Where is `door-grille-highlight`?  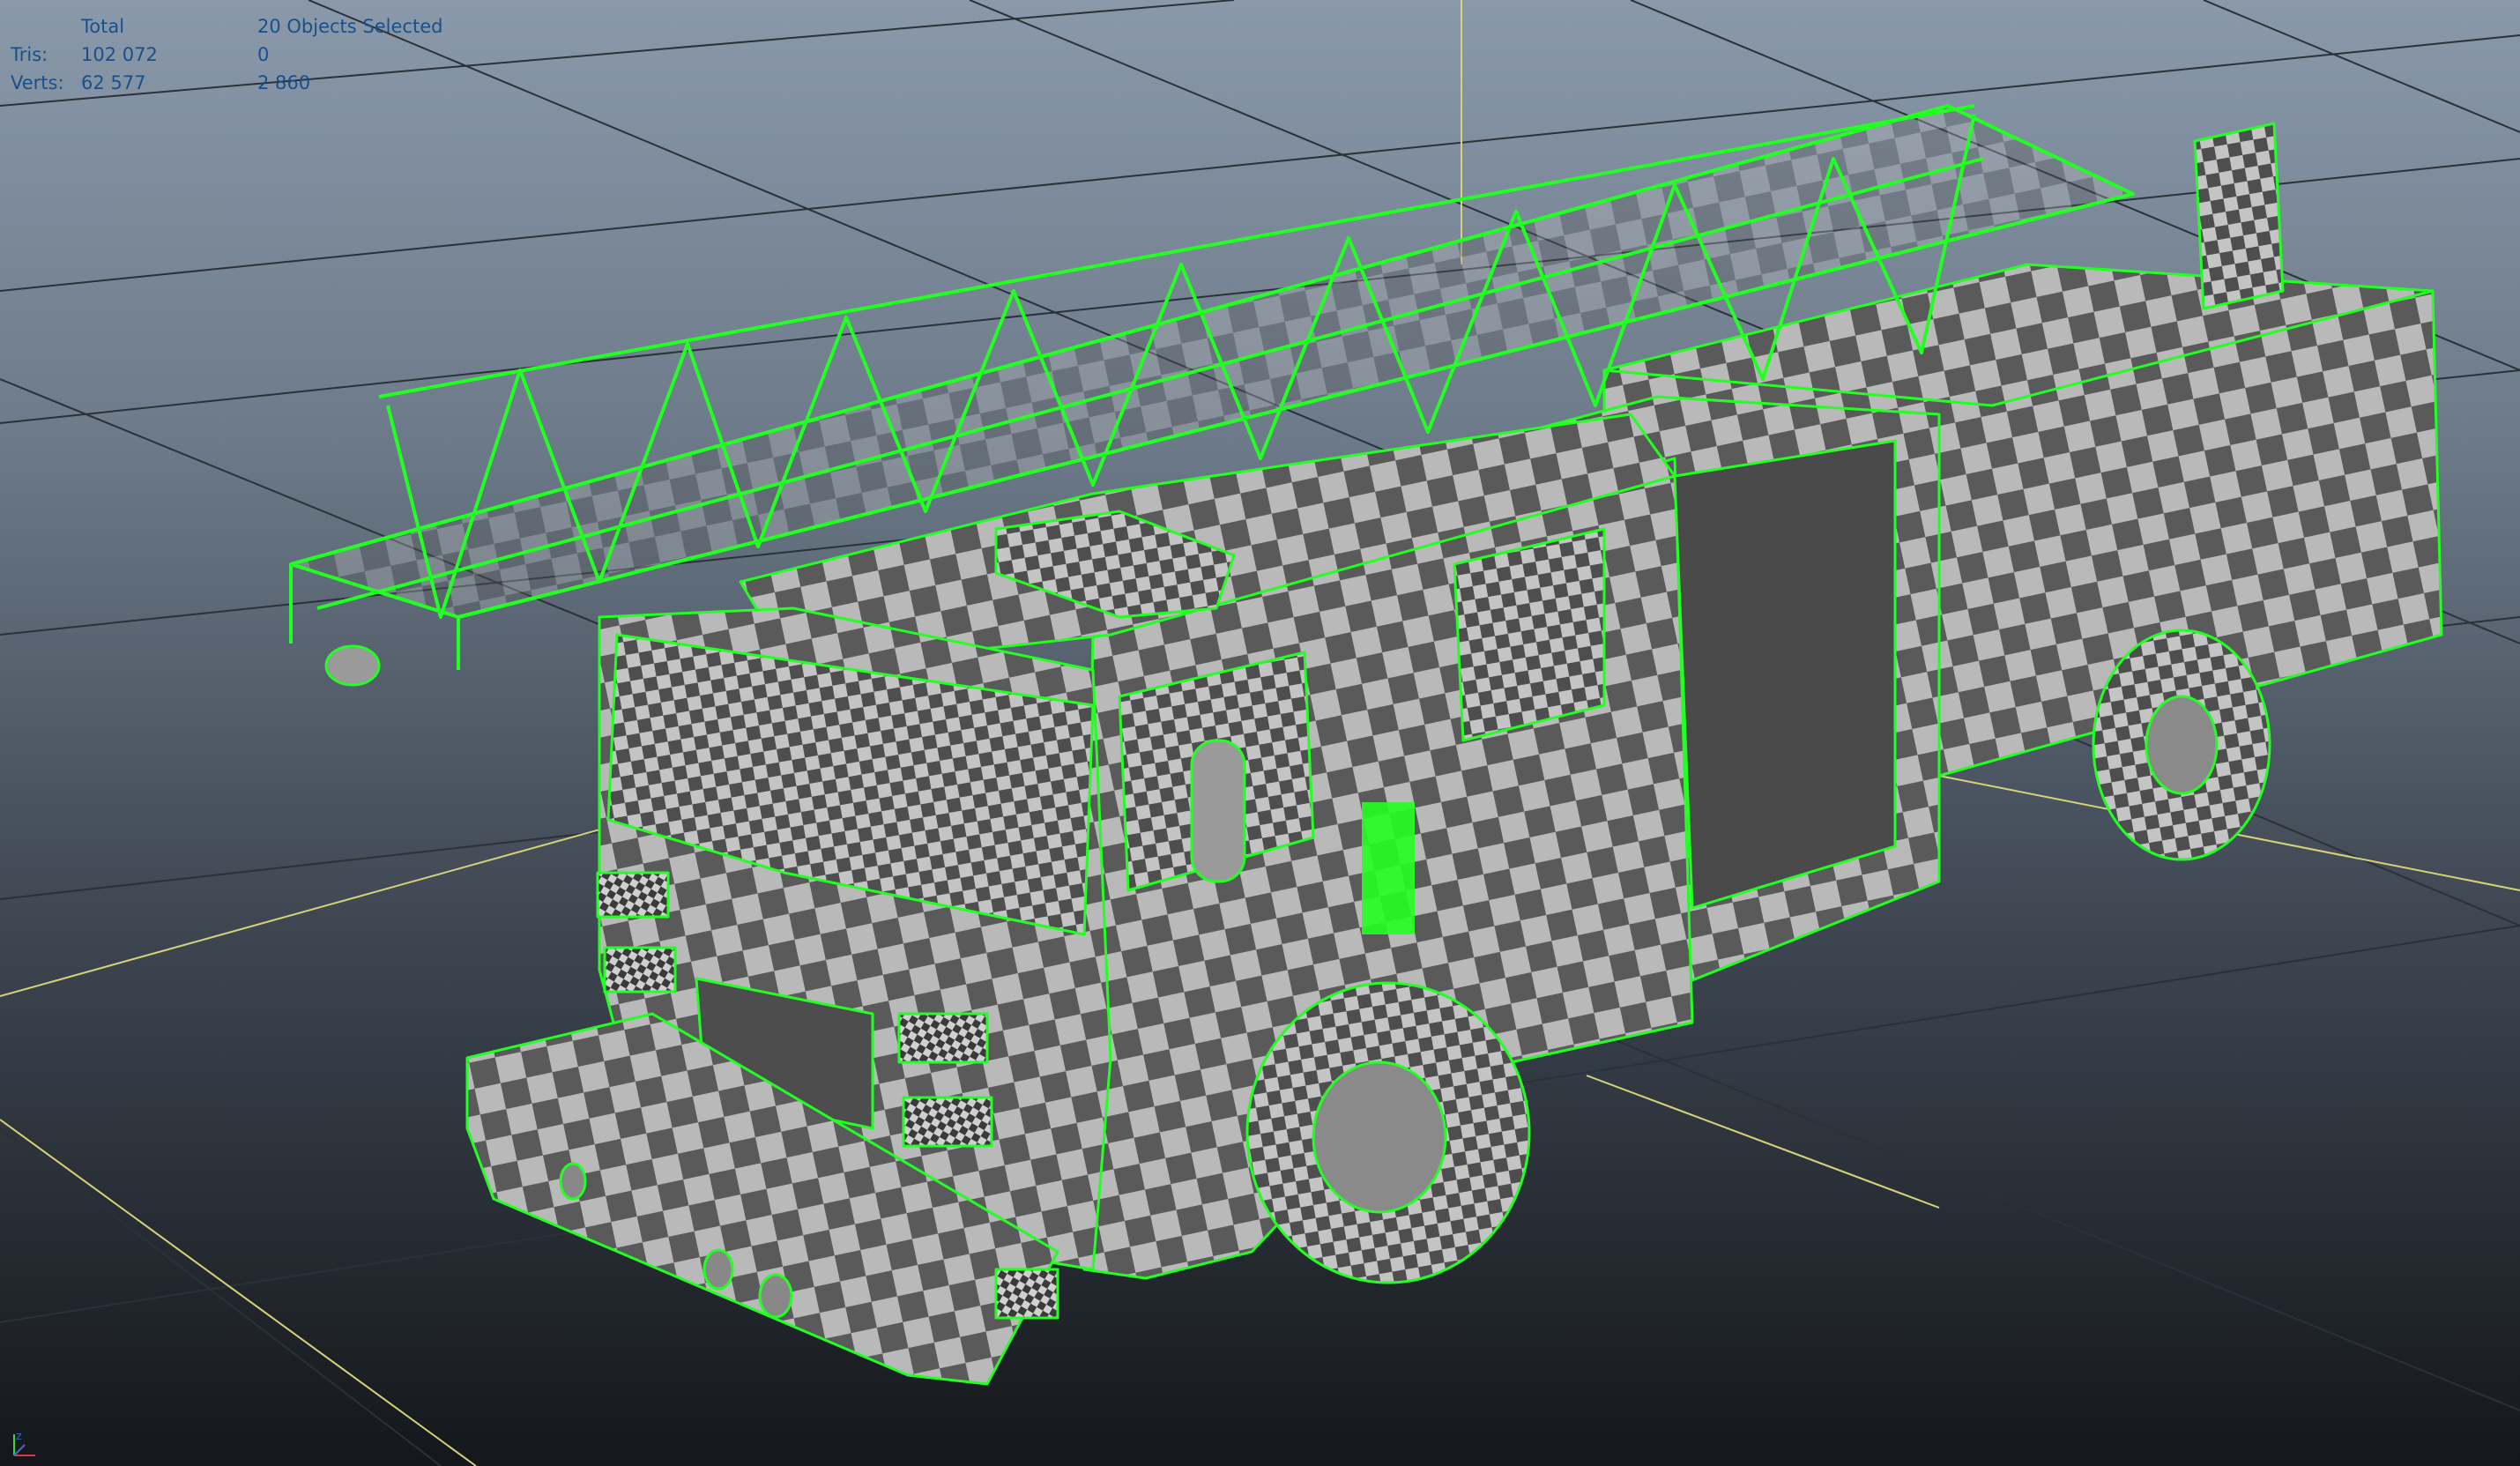
door-grille-highlight is located at coordinates (1388, 868).